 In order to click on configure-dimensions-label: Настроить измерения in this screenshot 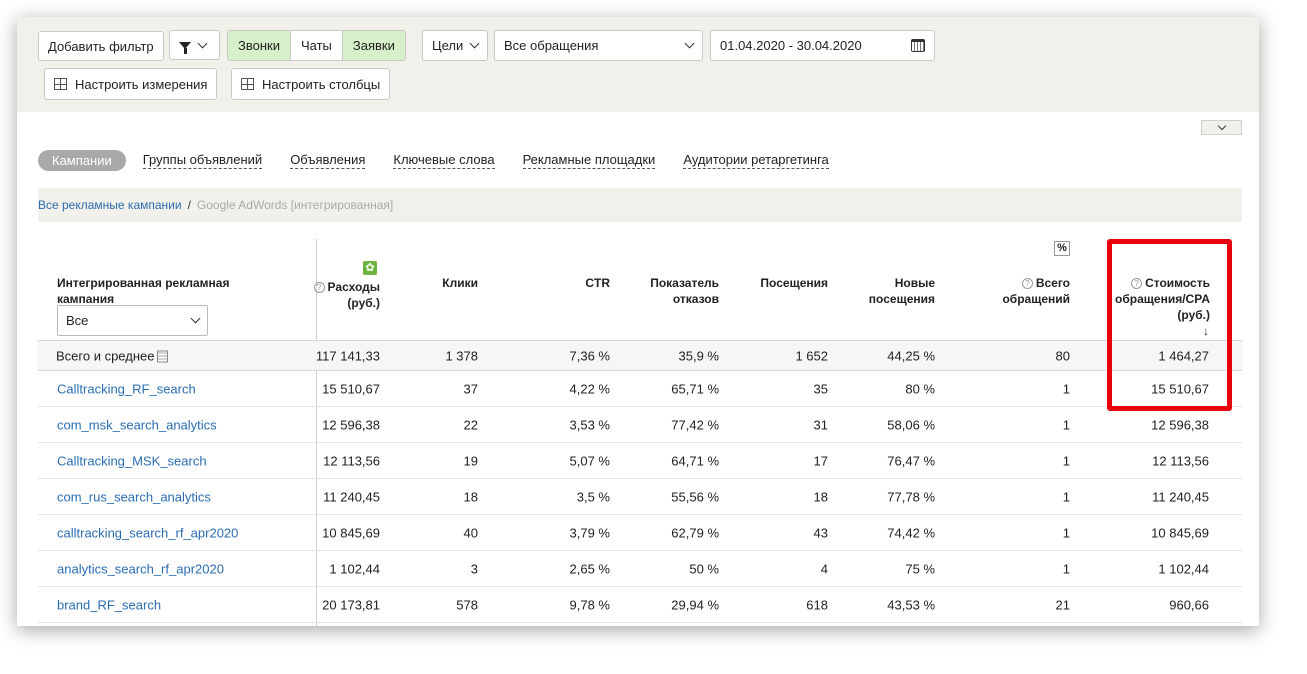, I will do `click(141, 84)`.